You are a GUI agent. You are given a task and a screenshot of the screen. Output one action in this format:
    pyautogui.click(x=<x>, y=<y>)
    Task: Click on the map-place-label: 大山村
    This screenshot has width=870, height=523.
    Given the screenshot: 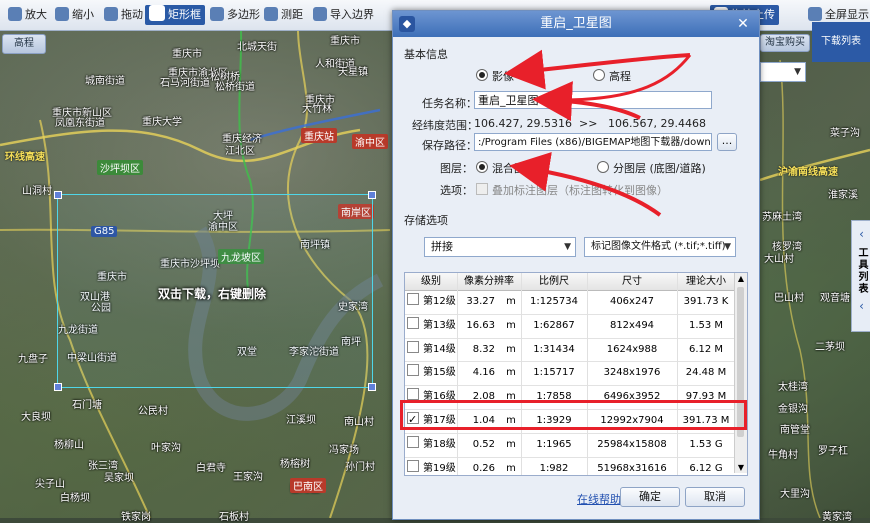 What is the action you would take?
    pyautogui.click(x=779, y=259)
    